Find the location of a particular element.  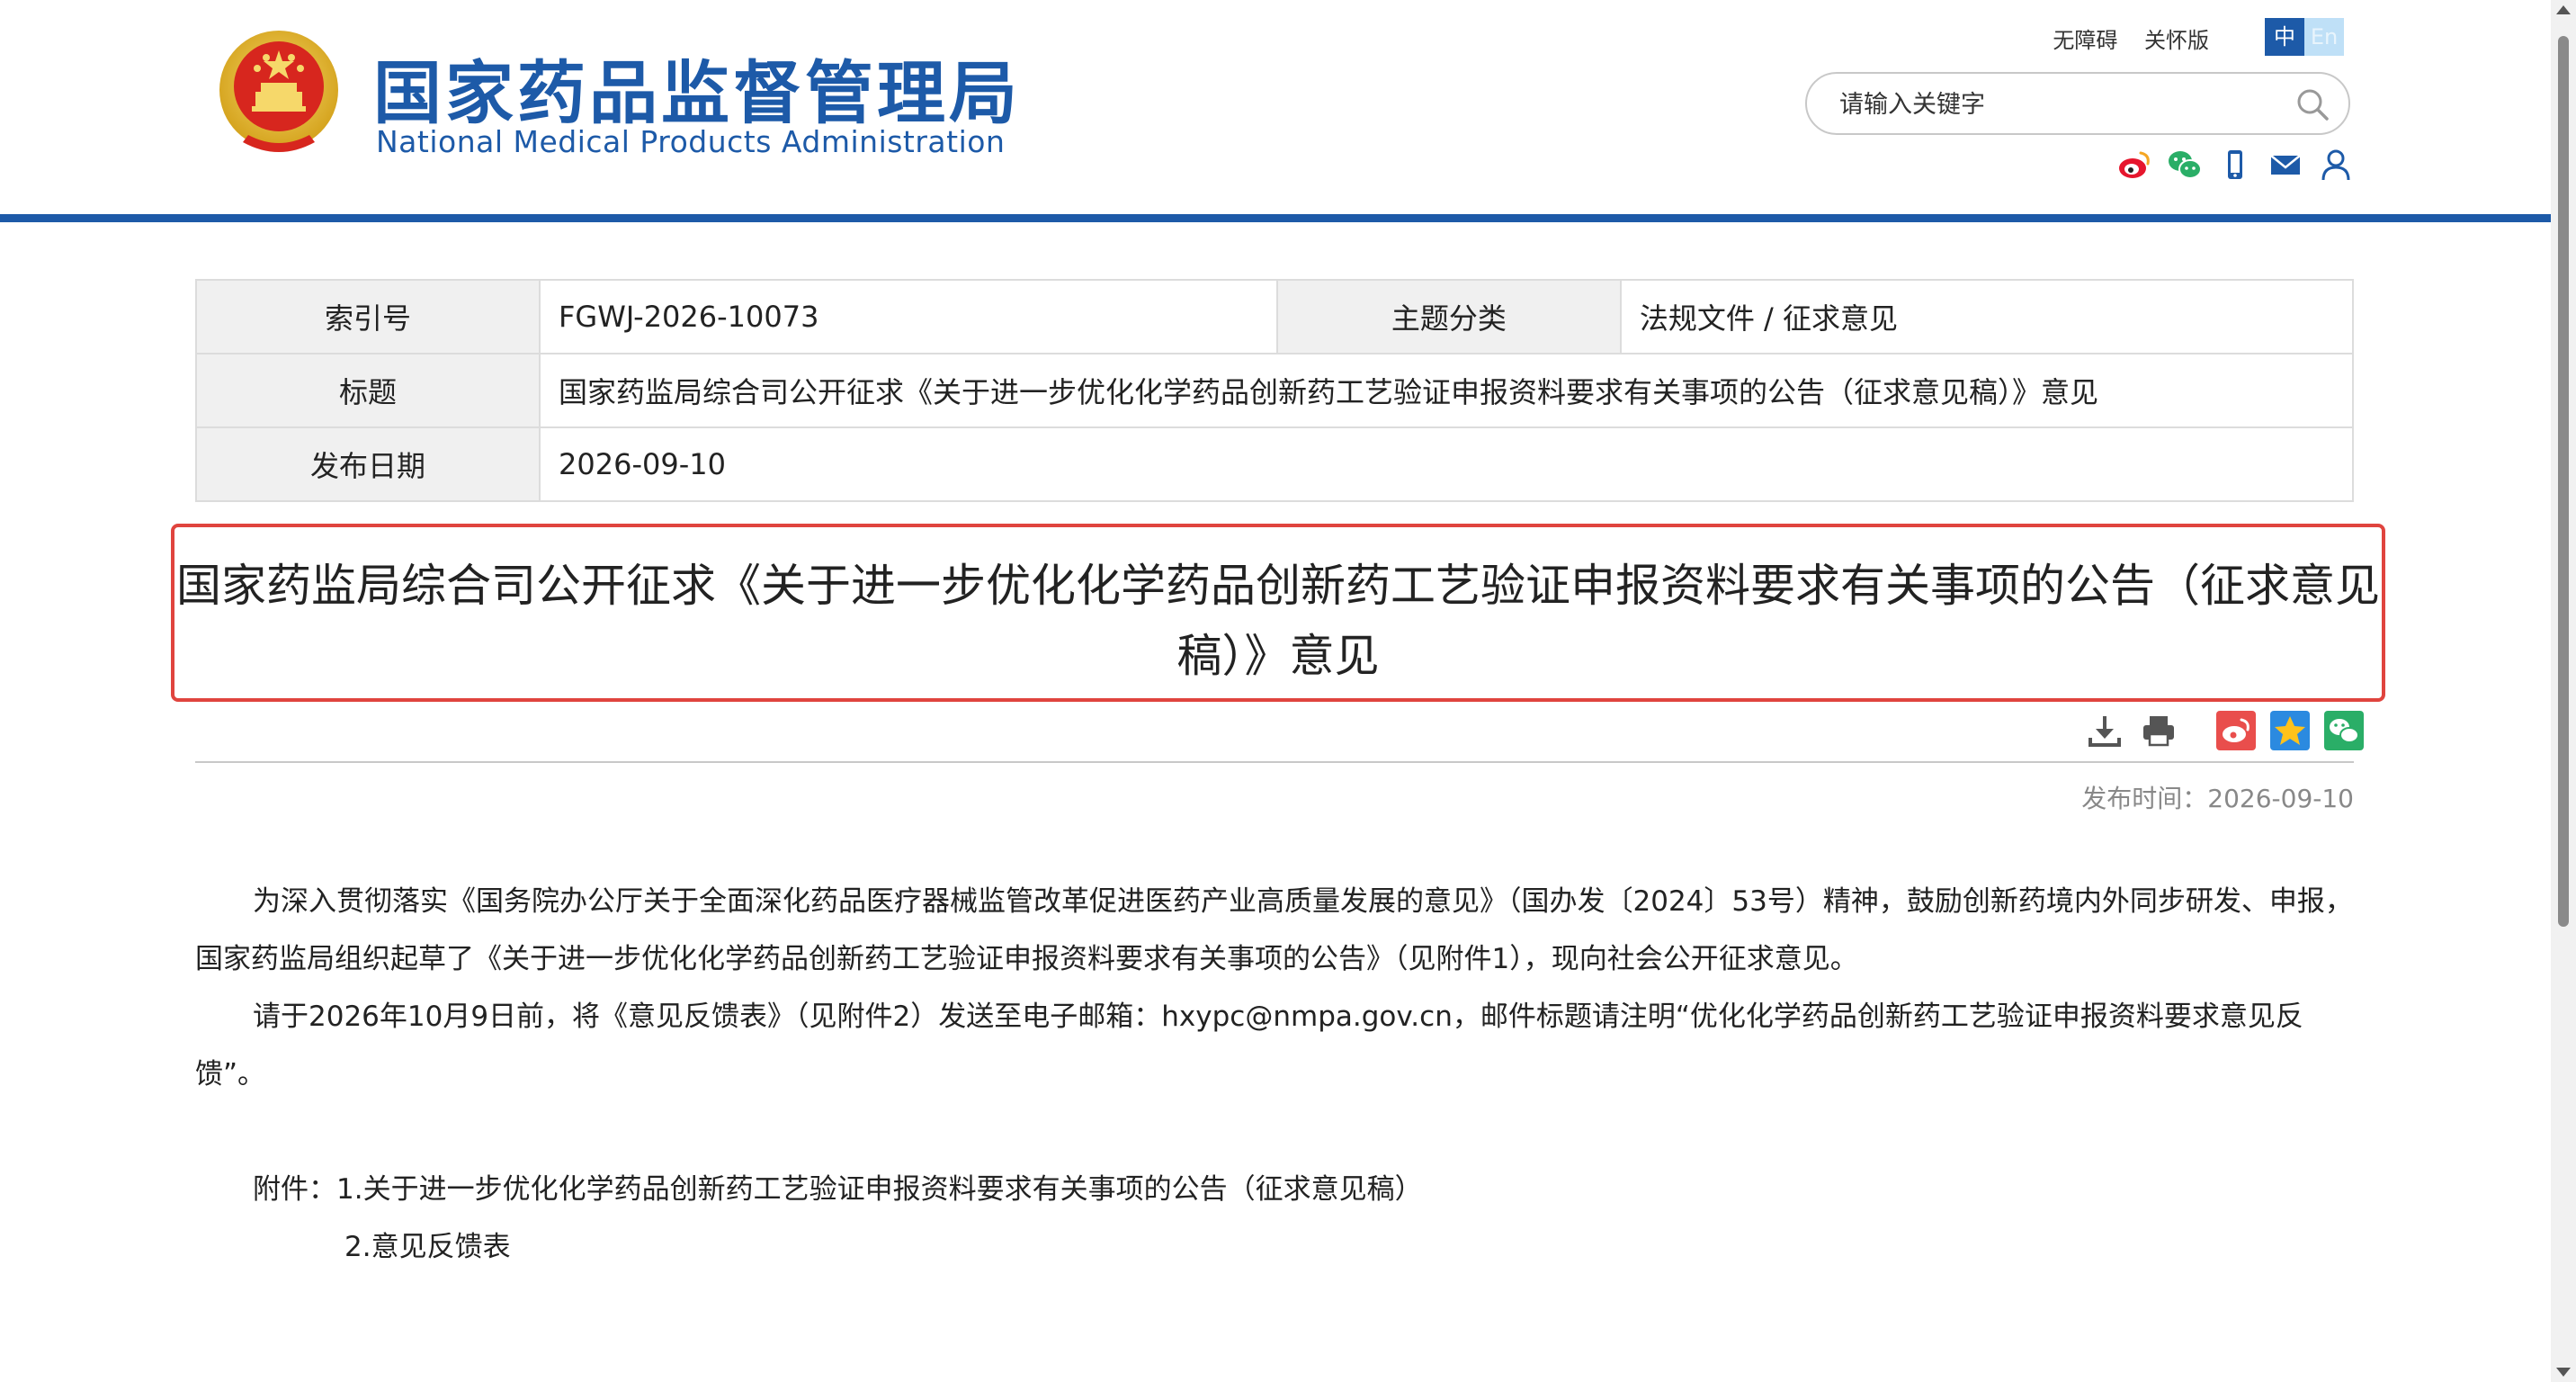

topic-label: 主题分类 is located at coordinates (1448, 317).